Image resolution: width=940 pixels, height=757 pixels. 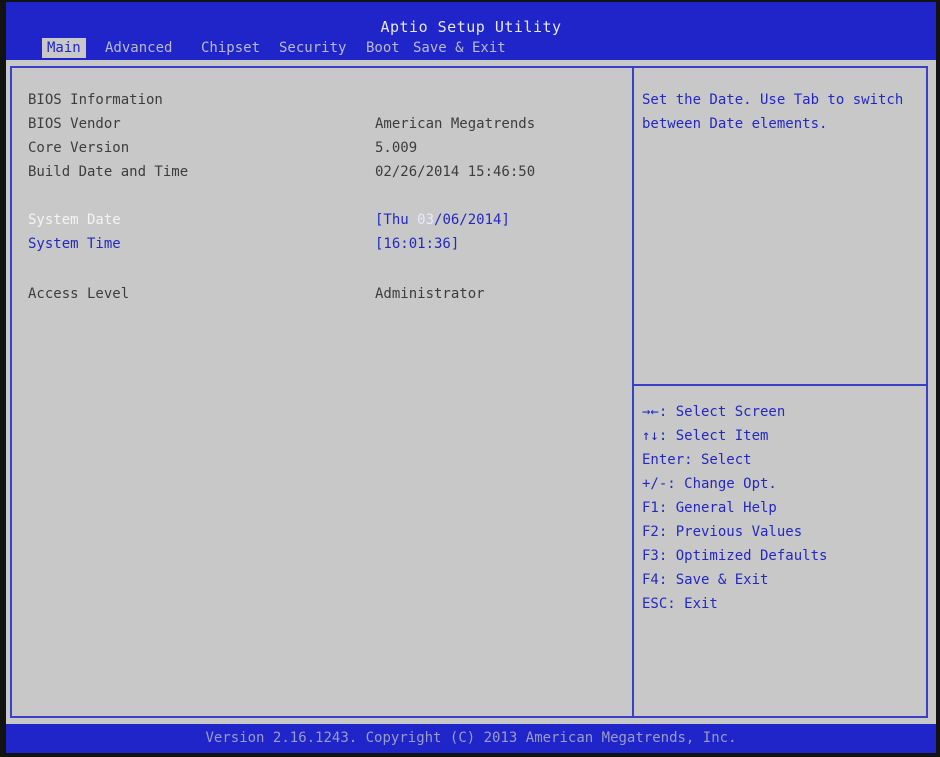 What do you see at coordinates (680, 604) in the screenshot?
I see `key-esc-exit: ESC: Exit` at bounding box center [680, 604].